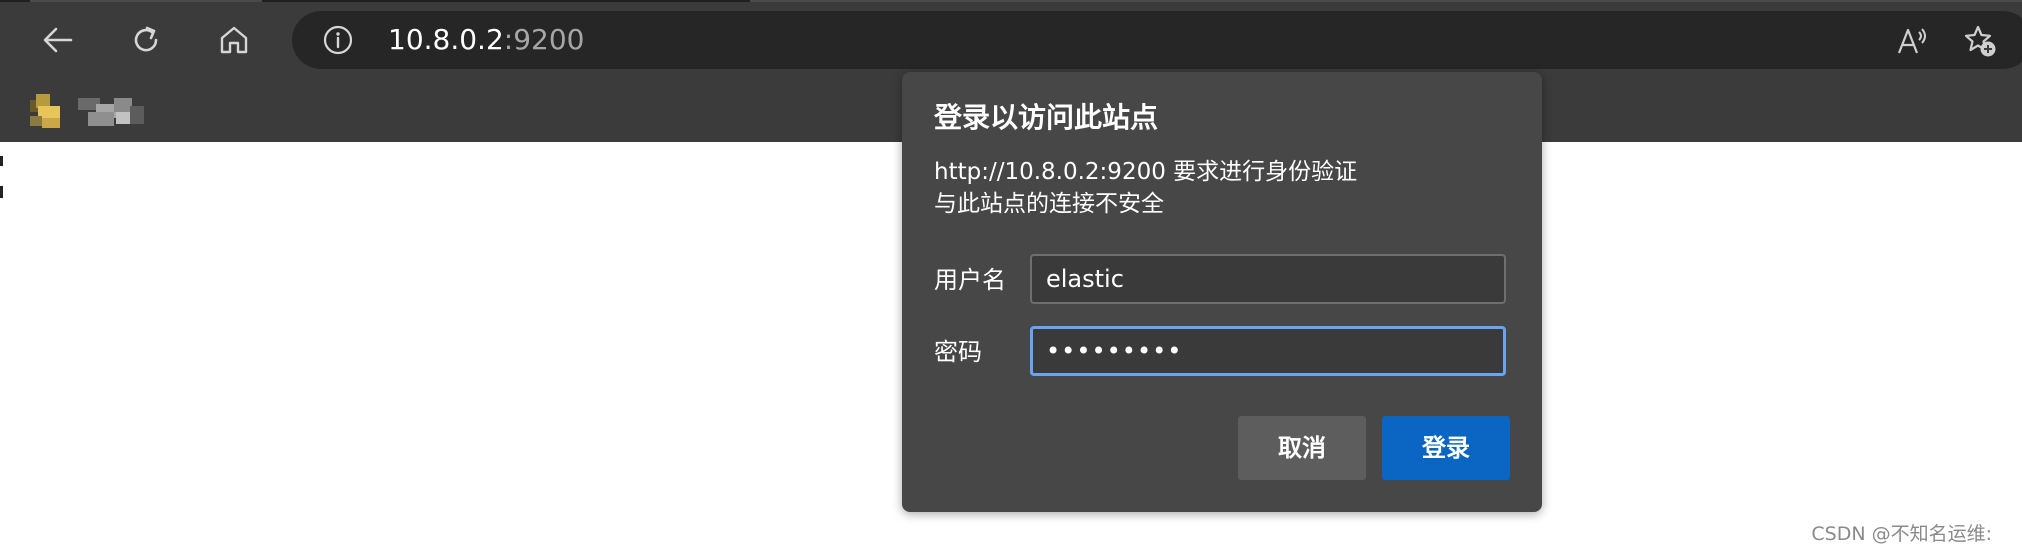  Describe the element at coordinates (1268, 351) in the screenshot. I see `password-input: •••••••••` at that location.